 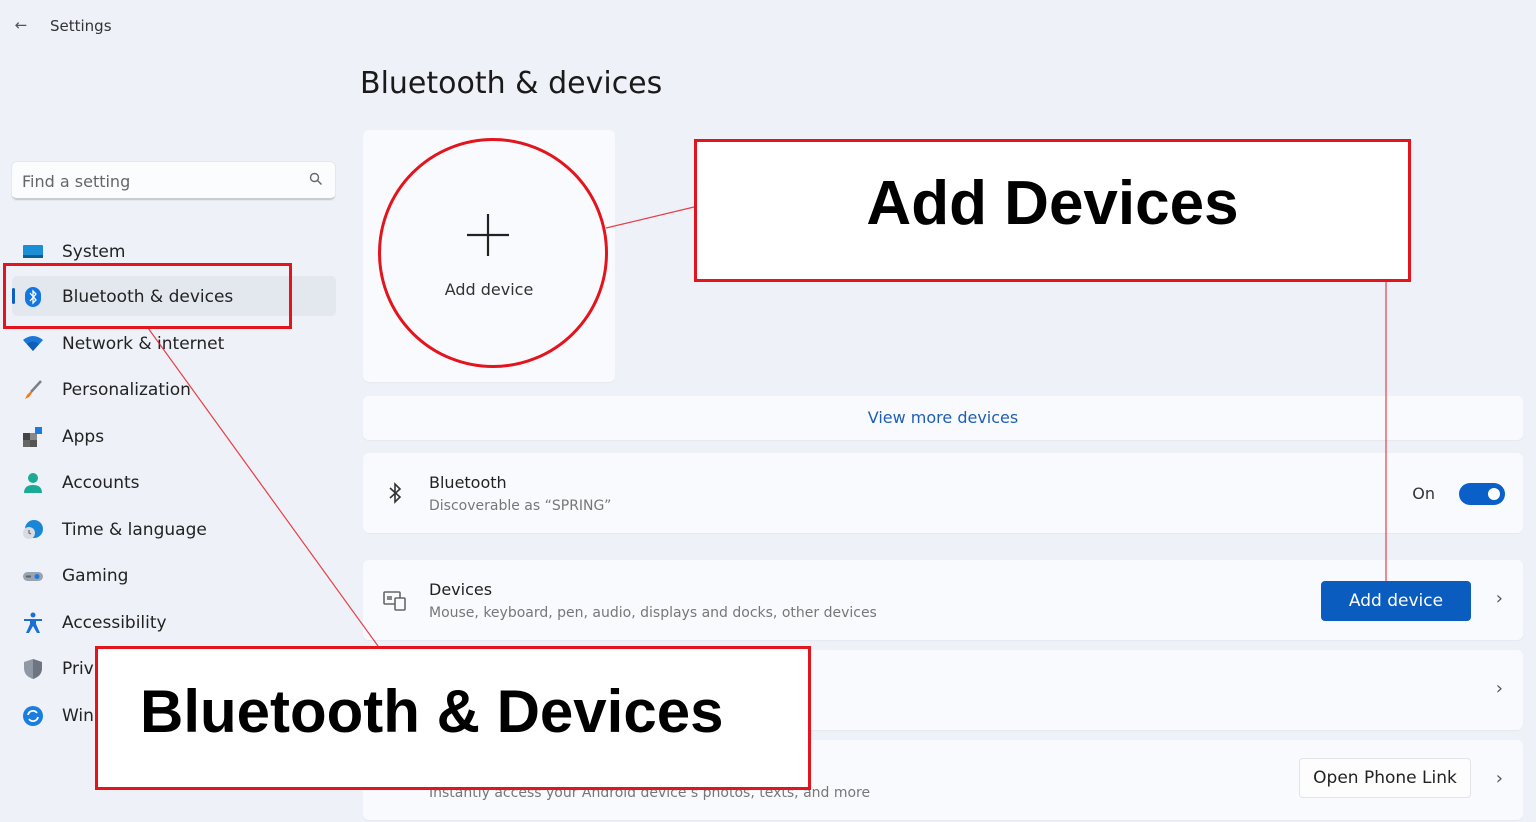 I want to click on devices-icon, so click(x=394, y=601).